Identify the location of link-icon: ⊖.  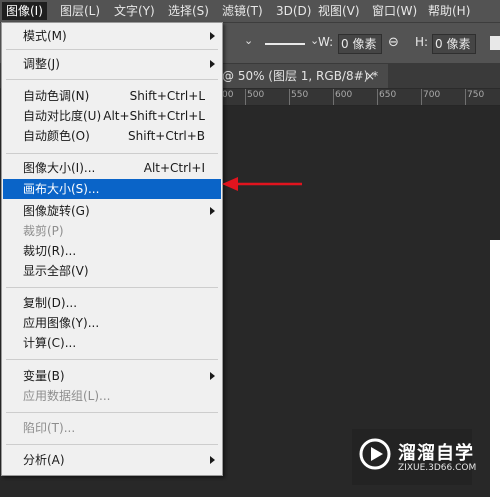
(393, 42).